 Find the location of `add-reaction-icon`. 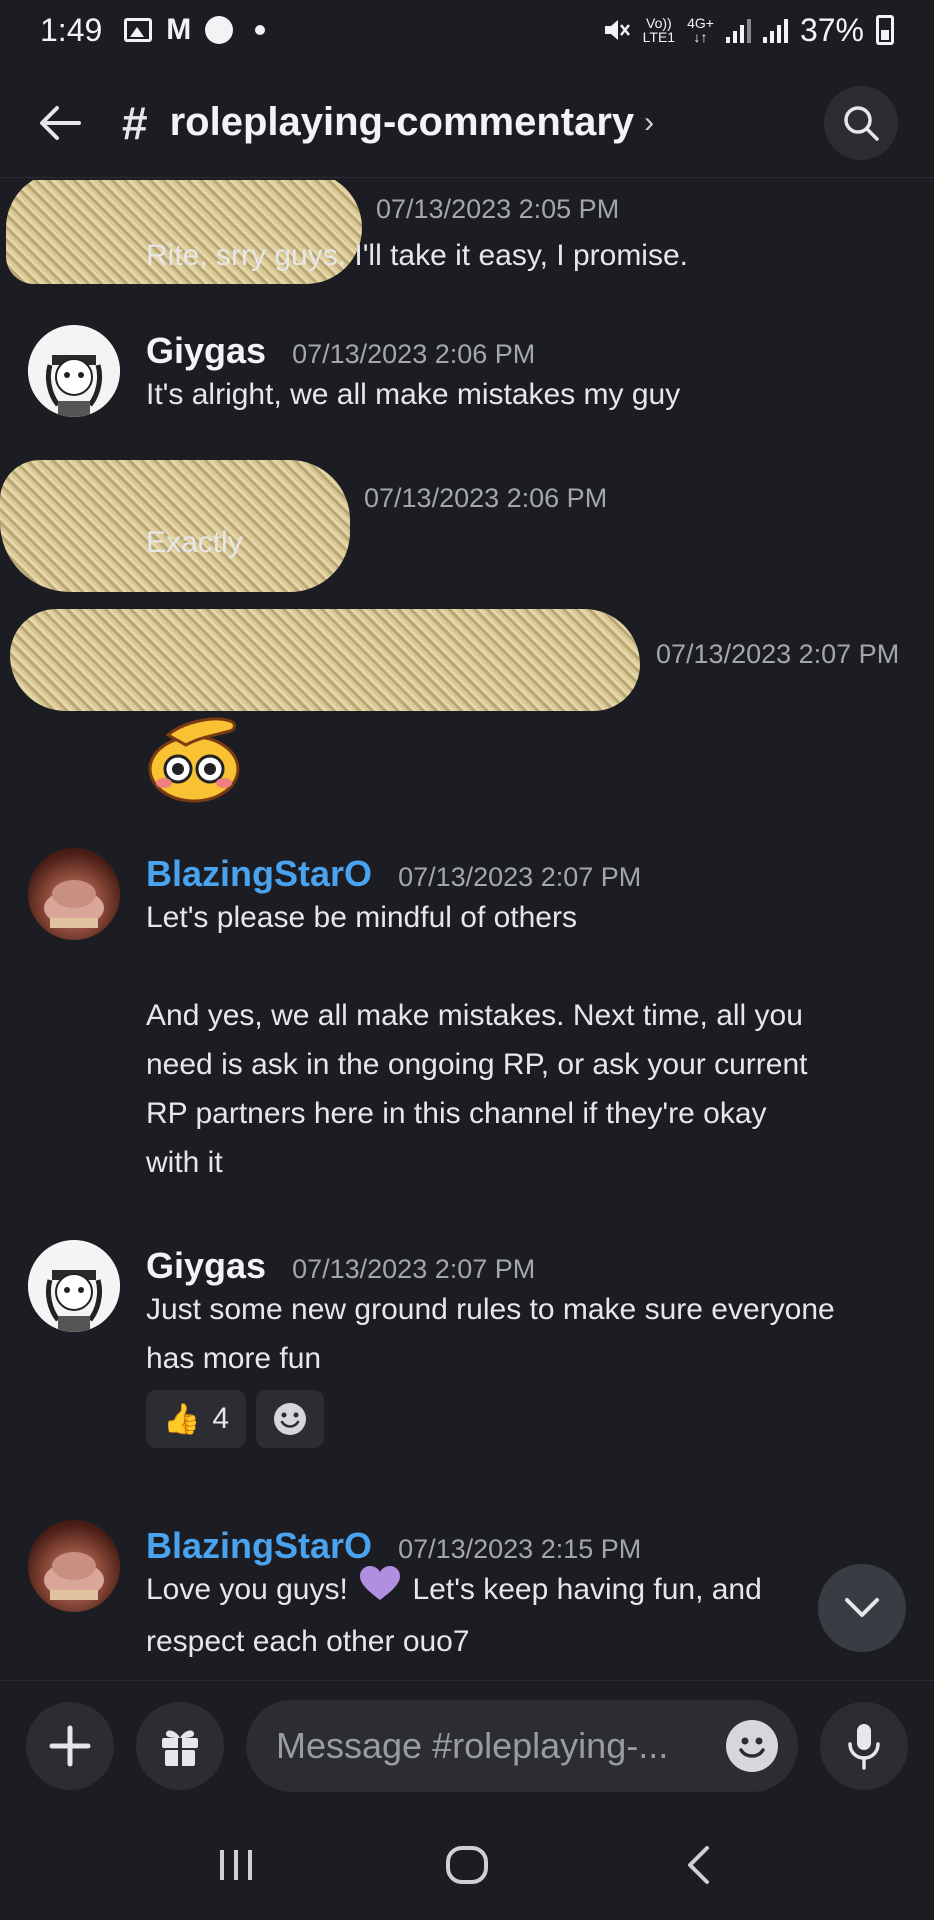

add-reaction-icon is located at coordinates (290, 1419).